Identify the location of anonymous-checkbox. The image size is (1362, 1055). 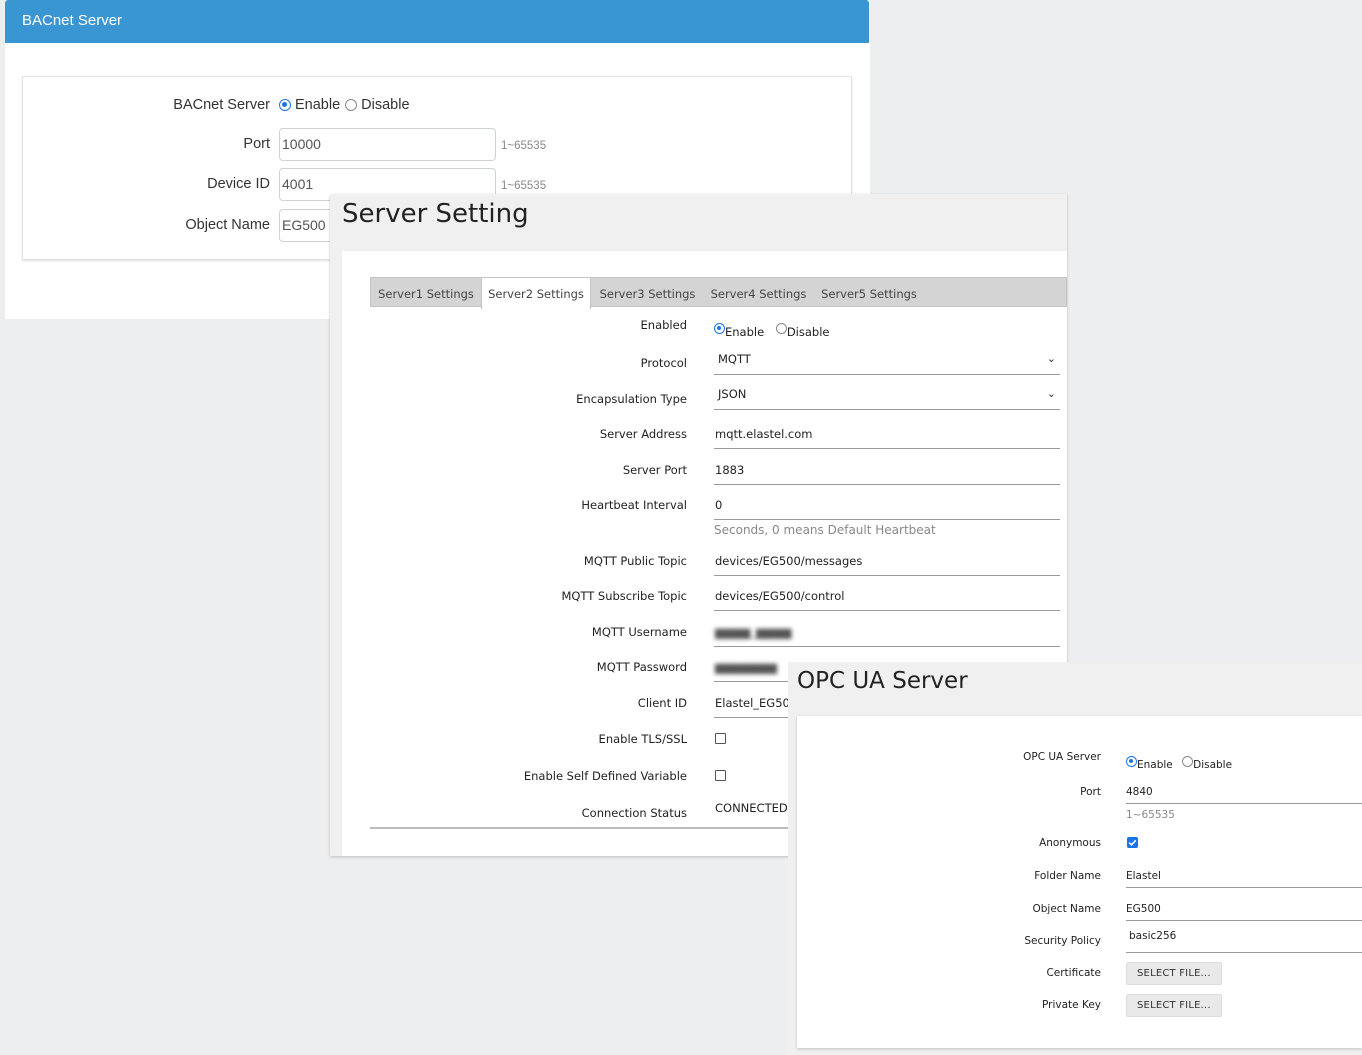
(1132, 842).